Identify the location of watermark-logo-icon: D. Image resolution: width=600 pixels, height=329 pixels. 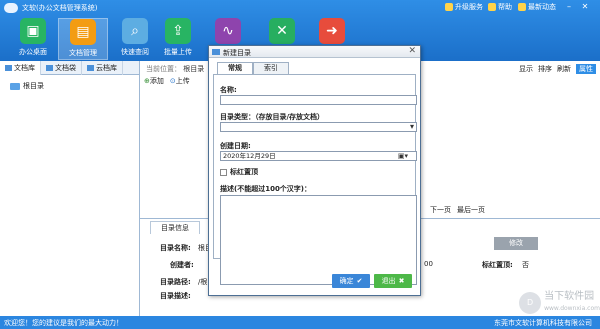
(530, 302).